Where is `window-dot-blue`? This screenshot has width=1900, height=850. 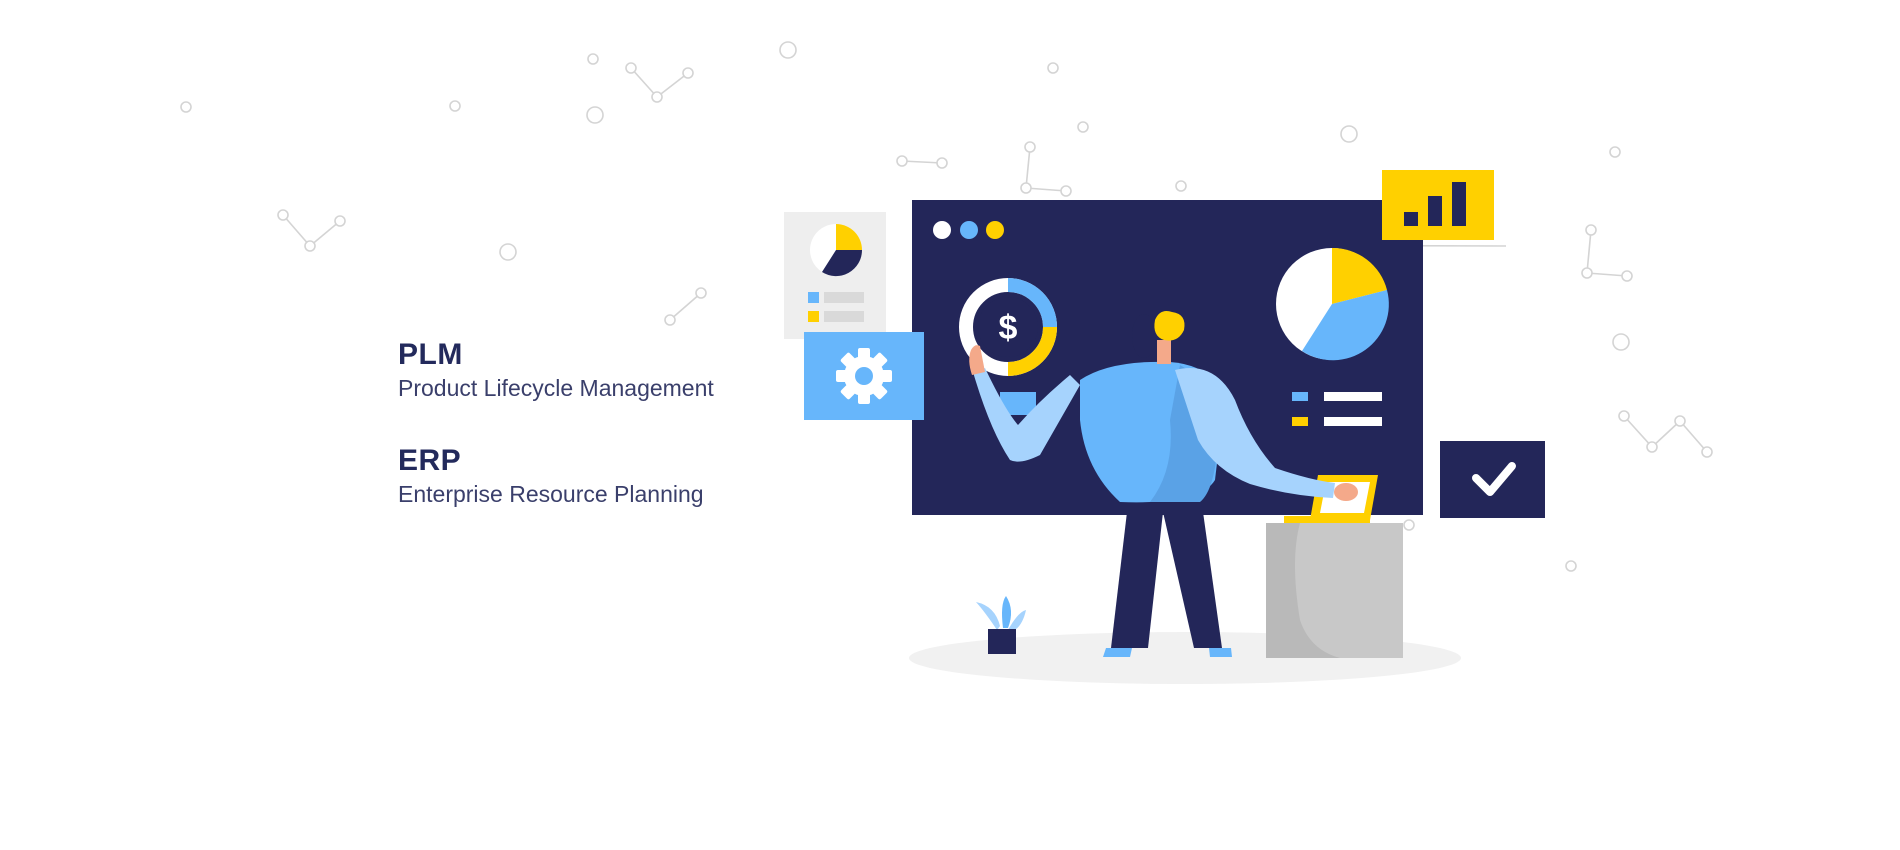 window-dot-blue is located at coordinates (969, 230).